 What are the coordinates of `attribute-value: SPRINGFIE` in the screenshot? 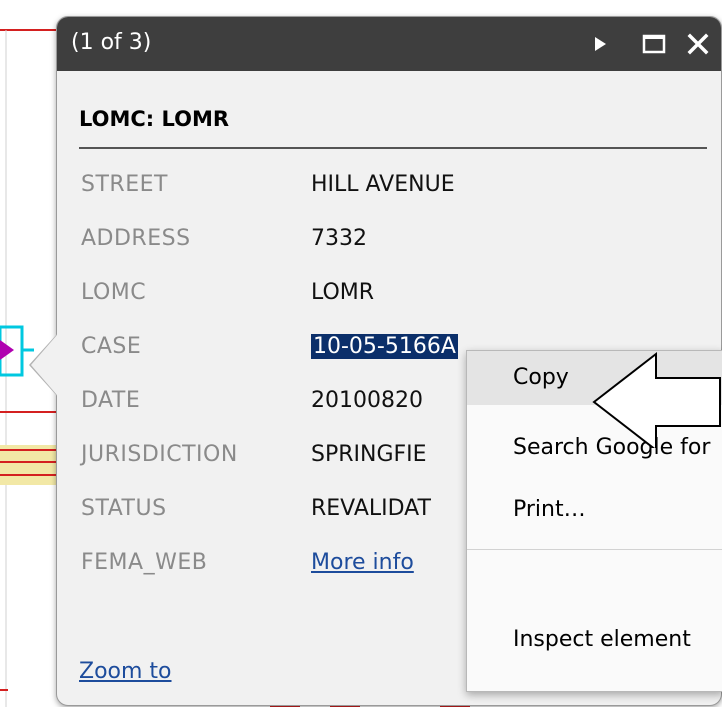 It's located at (369, 454).